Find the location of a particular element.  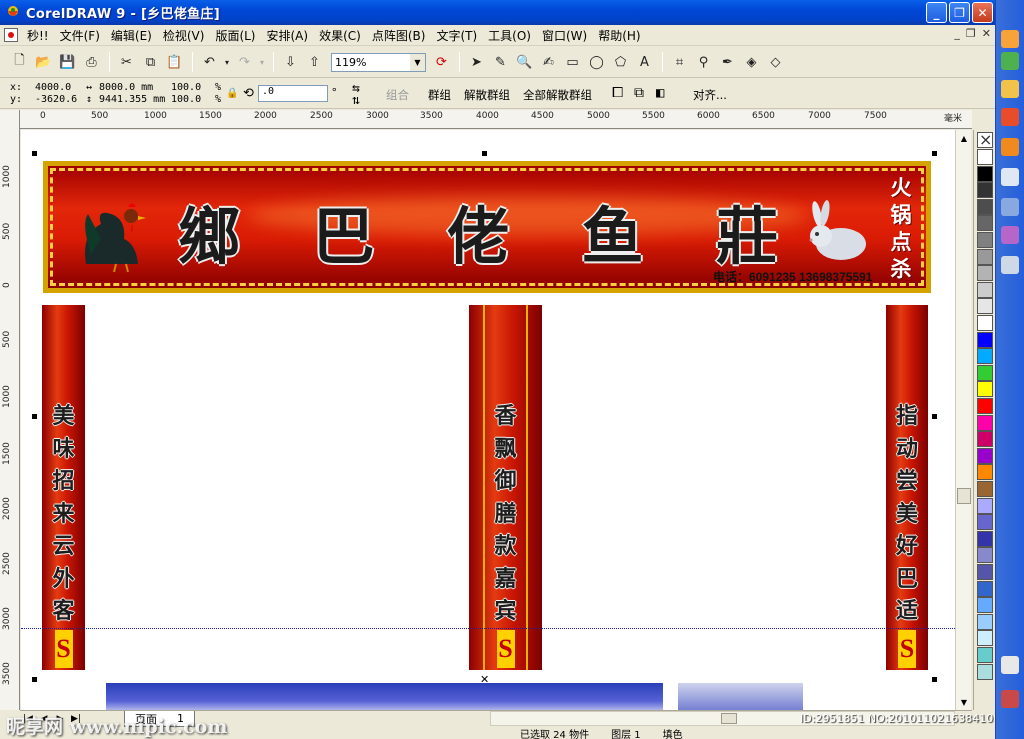

menu-window: 窗口(W) is located at coordinates (567, 35).